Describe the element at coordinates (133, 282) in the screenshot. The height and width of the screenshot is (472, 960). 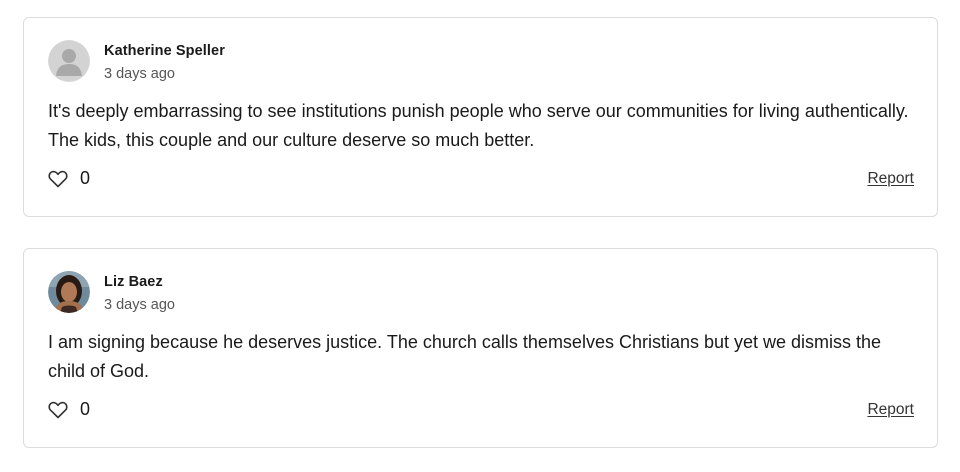
I see `comment-author: Liz Baez` at that location.